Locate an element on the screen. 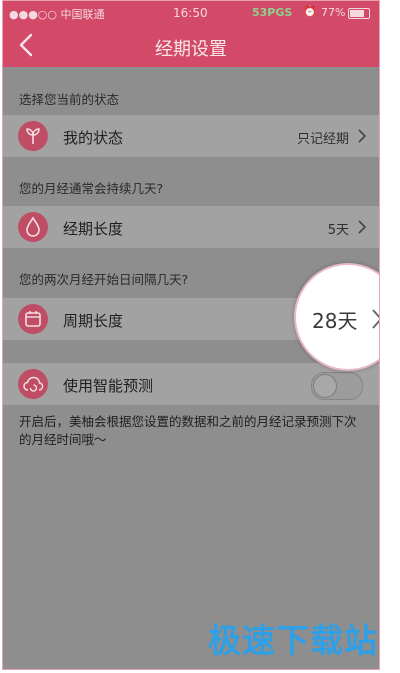 This screenshot has height=673, width=400. state-section-label: 选择您当前的状态 is located at coordinates (69, 99).